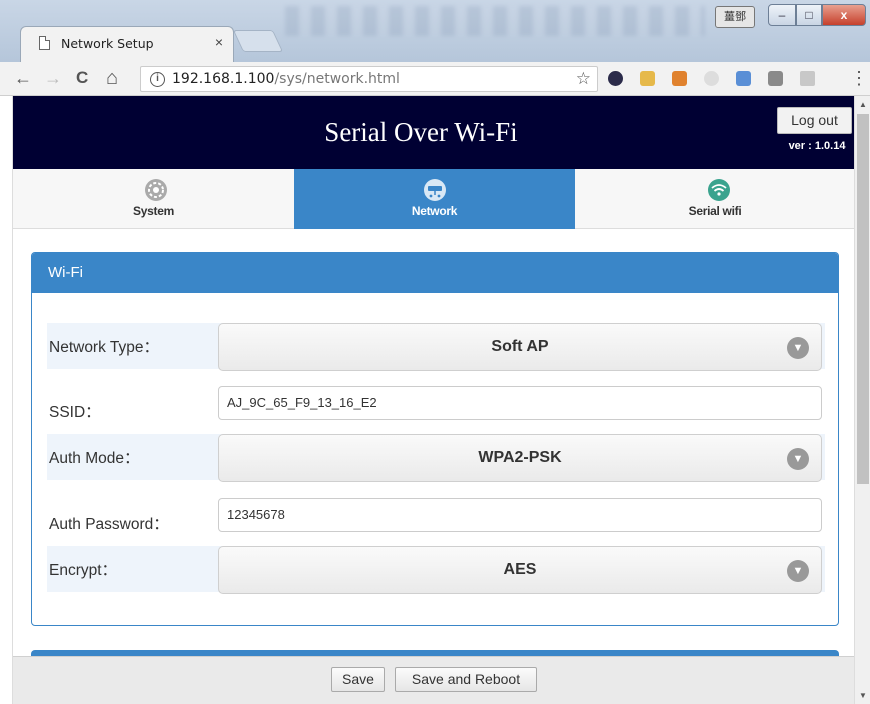 This screenshot has height=704, width=870. What do you see at coordinates (844, 15) in the screenshot?
I see `close-window-button: x` at bounding box center [844, 15].